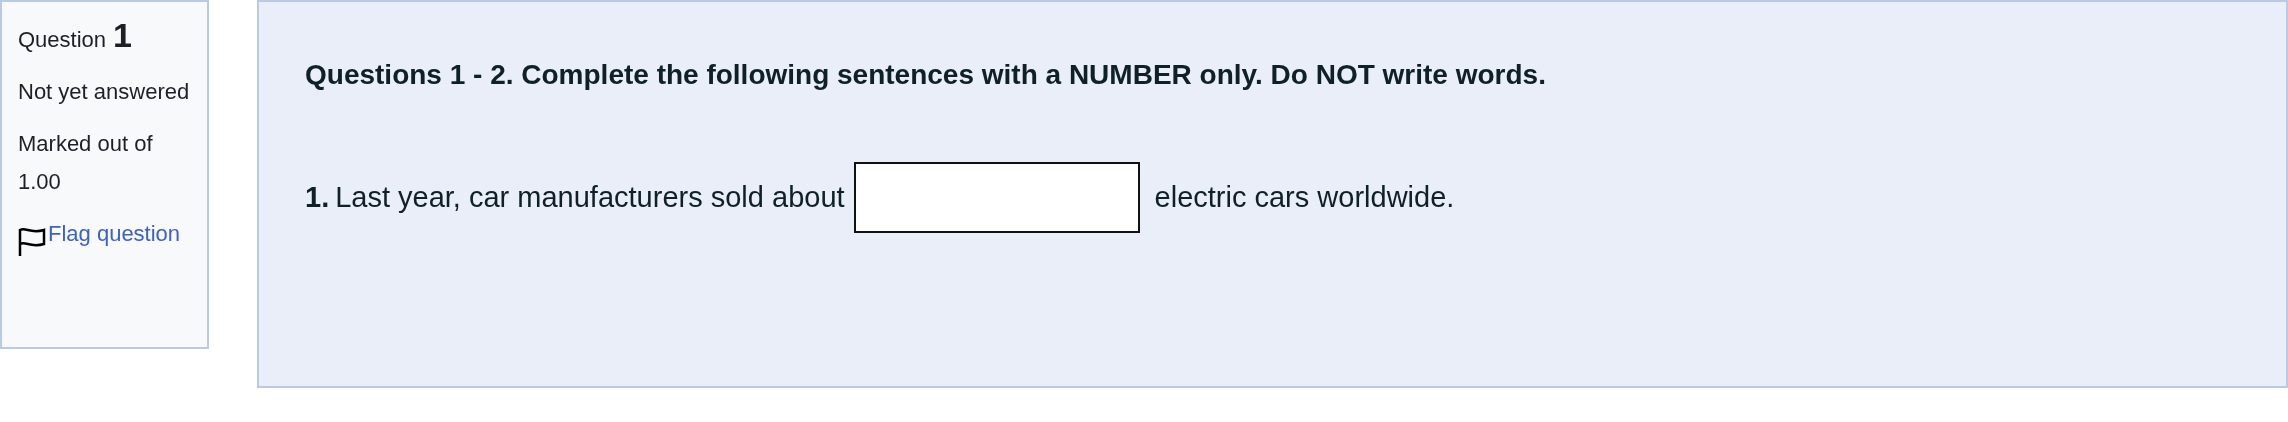 Image resolution: width=2288 pixels, height=422 pixels. Describe the element at coordinates (590, 197) in the screenshot. I see `sentence-start: Last year, car manufacturers sold about` at that location.